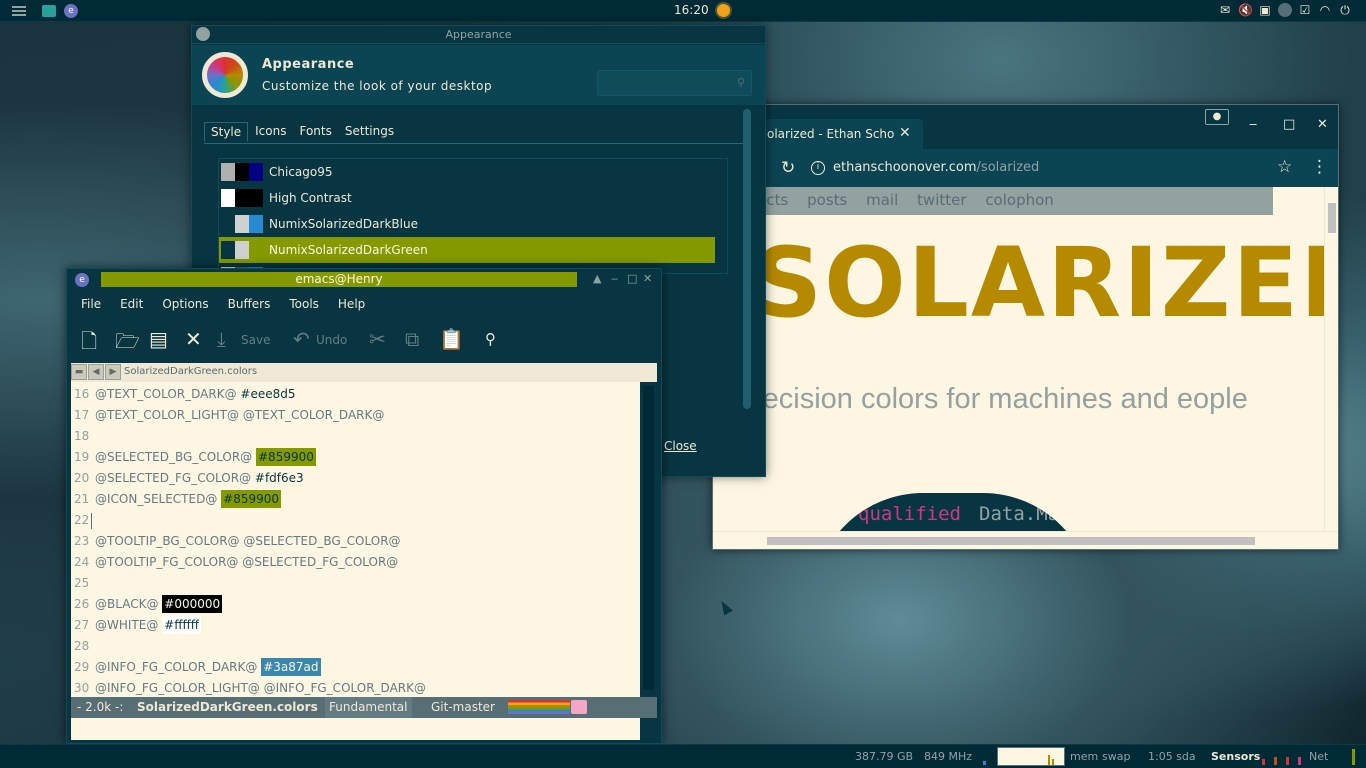 The image size is (1366, 768). What do you see at coordinates (1116, 756) in the screenshot?
I see `swap-label: swap` at bounding box center [1116, 756].